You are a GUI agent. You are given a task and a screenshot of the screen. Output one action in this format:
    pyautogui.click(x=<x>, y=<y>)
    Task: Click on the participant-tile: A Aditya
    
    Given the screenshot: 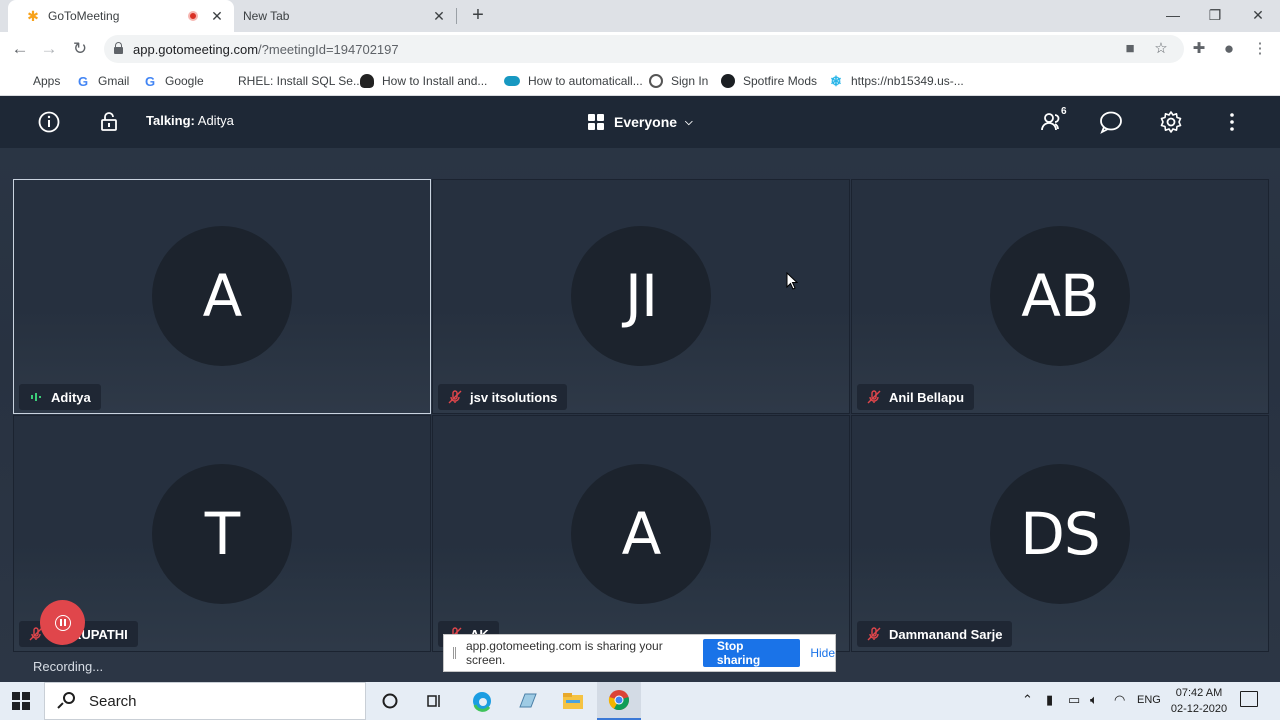 What is the action you would take?
    pyautogui.click(x=222, y=296)
    